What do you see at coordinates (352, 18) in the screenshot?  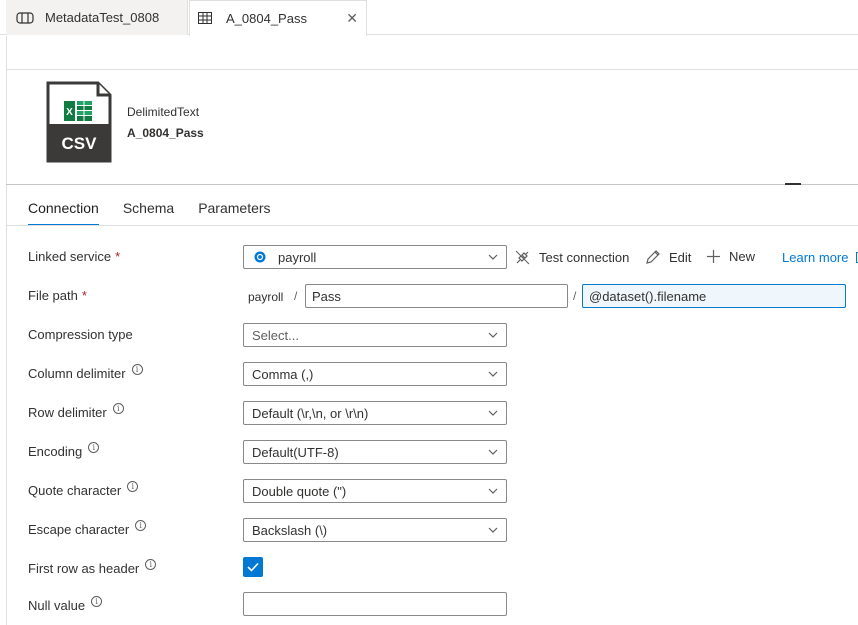 I see `close-icon: ✕` at bounding box center [352, 18].